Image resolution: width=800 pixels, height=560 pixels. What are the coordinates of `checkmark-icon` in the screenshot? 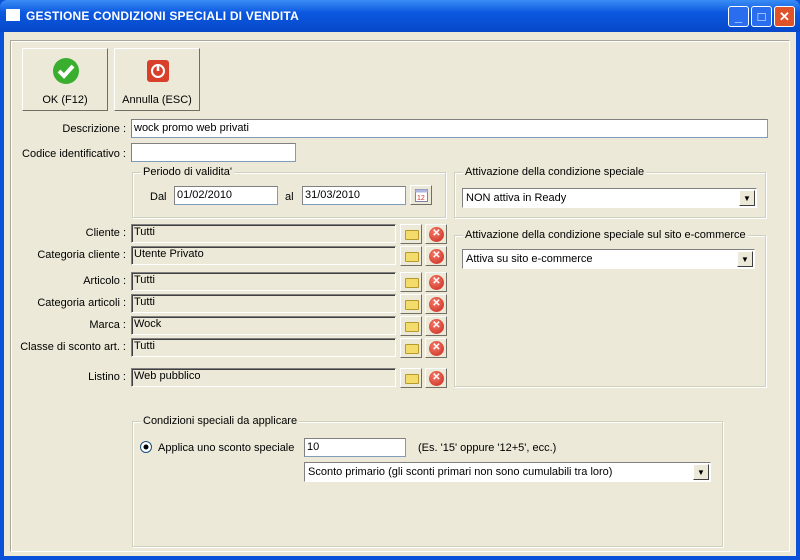 It's located at (66, 71).